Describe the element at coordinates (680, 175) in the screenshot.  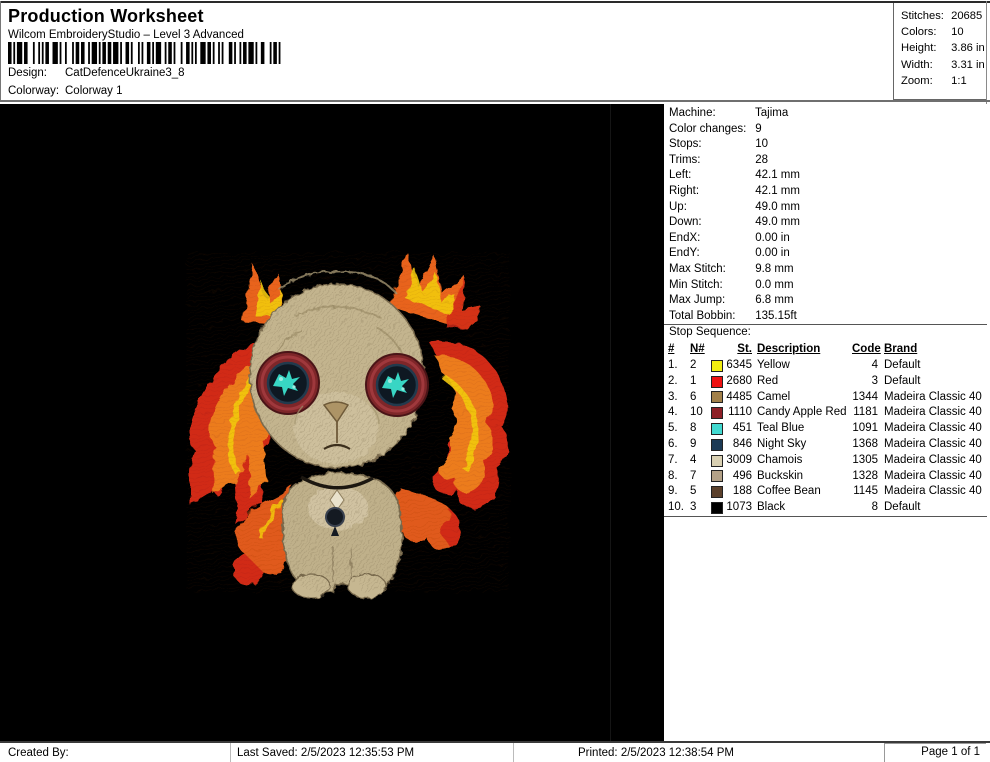
I see `info-label: Left:` at that location.